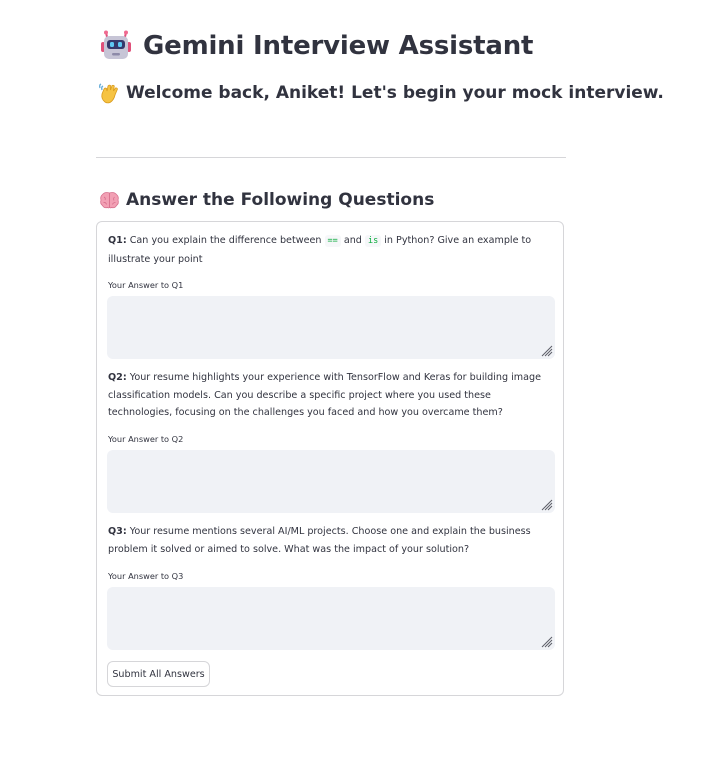 The width and height of the screenshot is (702, 783). What do you see at coordinates (109, 200) in the screenshot?
I see `brain-icon` at bounding box center [109, 200].